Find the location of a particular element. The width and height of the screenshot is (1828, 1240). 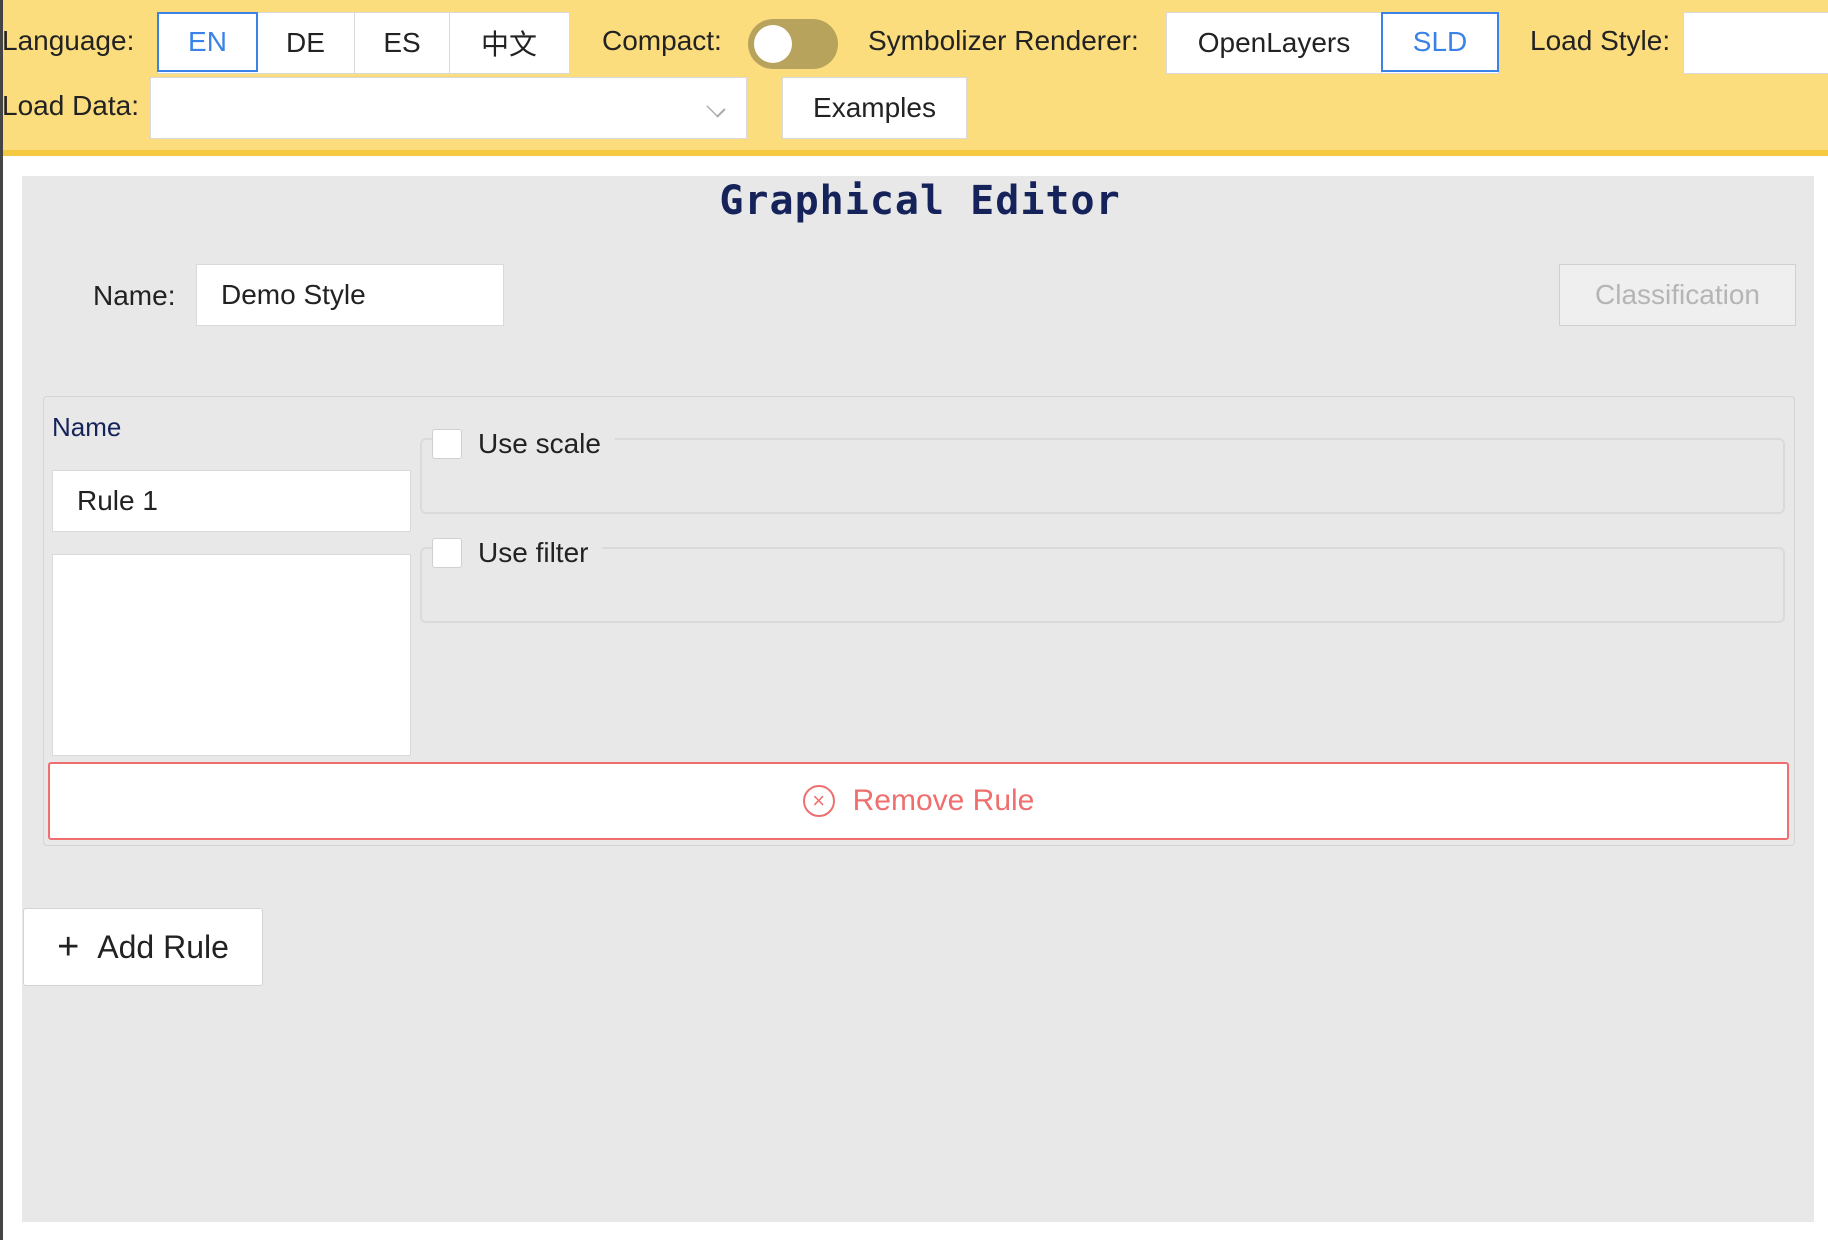

style-name-input: Demo Style is located at coordinates (350, 295).